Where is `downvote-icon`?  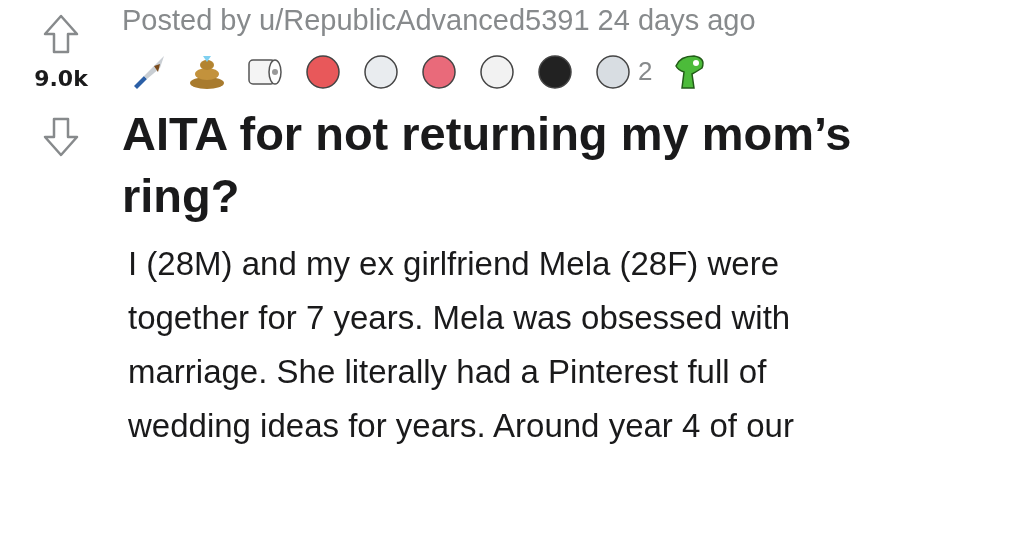 downvote-icon is located at coordinates (61, 137).